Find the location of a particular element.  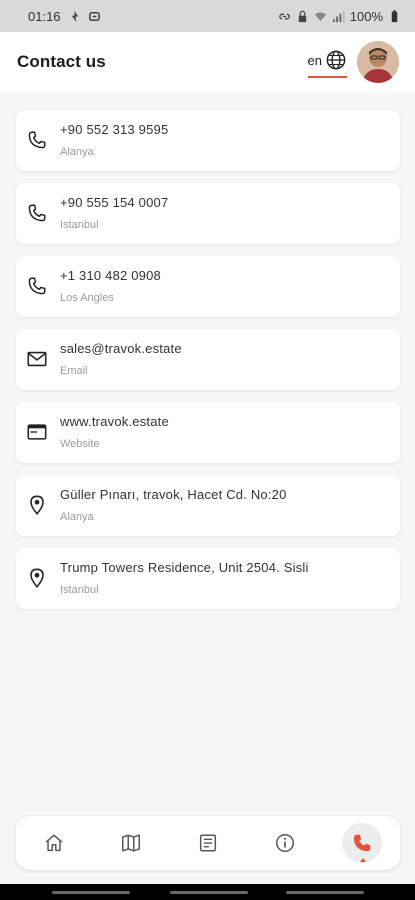

avatar-image is located at coordinates (378, 62).